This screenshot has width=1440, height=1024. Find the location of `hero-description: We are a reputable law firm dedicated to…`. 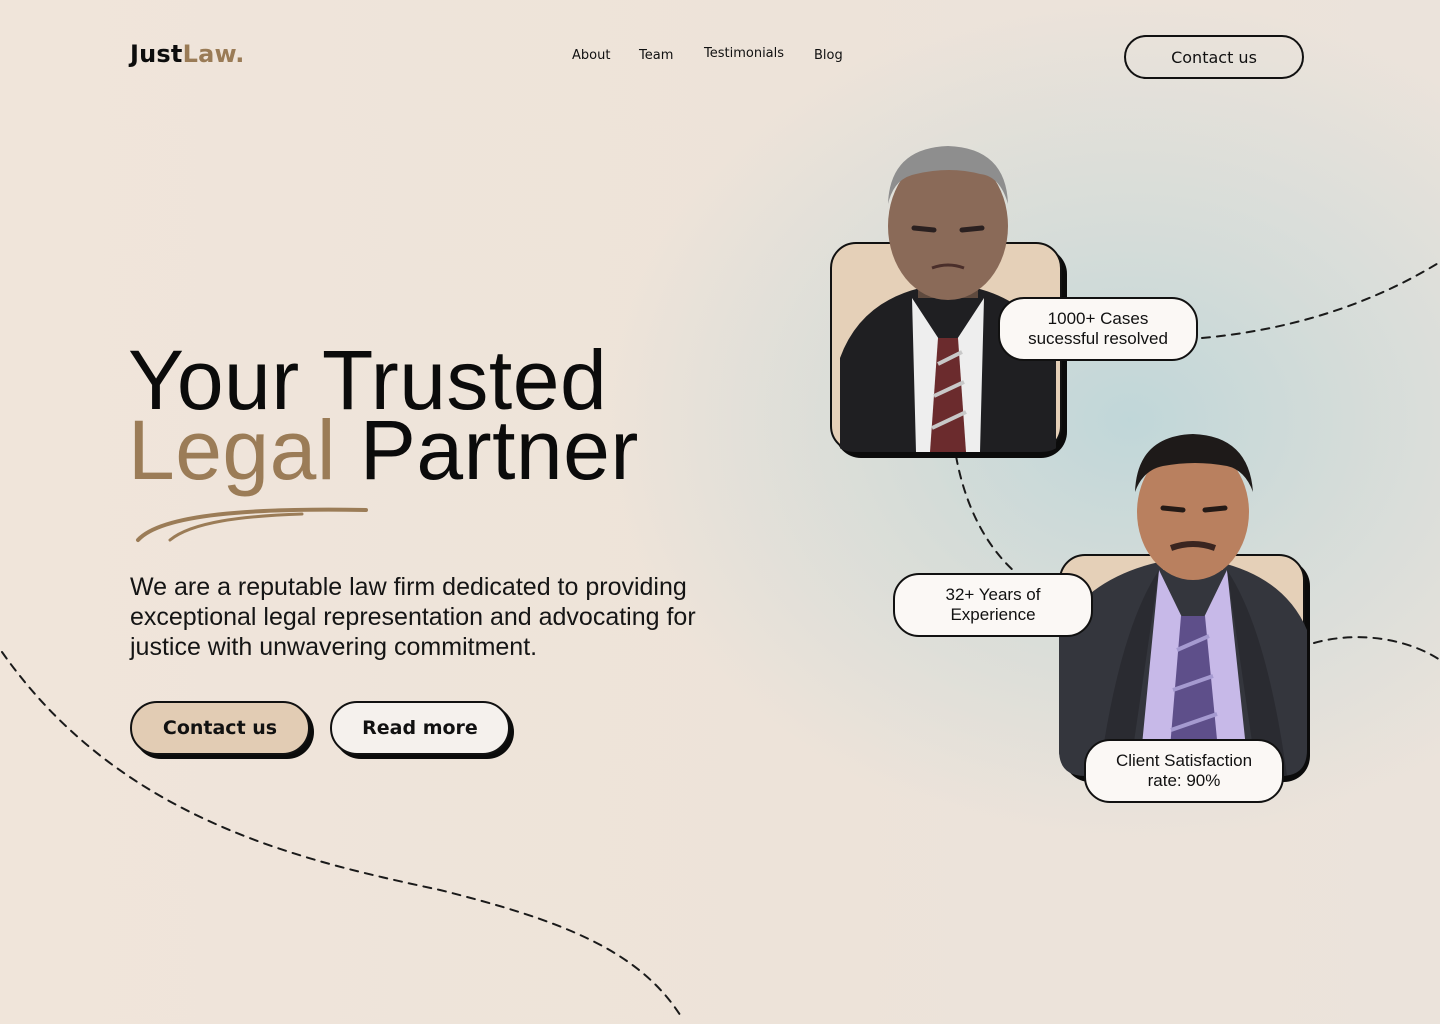

hero-description: We are a reputable law firm dedicated to… is located at coordinates (413, 617).